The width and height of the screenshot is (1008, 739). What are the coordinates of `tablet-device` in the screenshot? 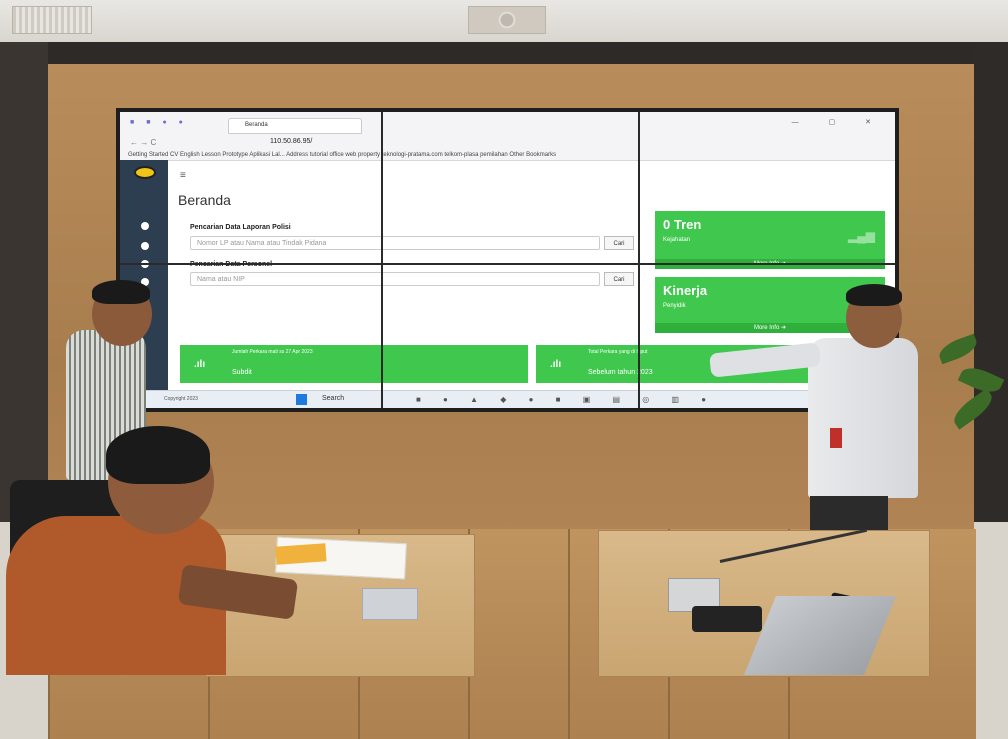 It's located at (390, 604).